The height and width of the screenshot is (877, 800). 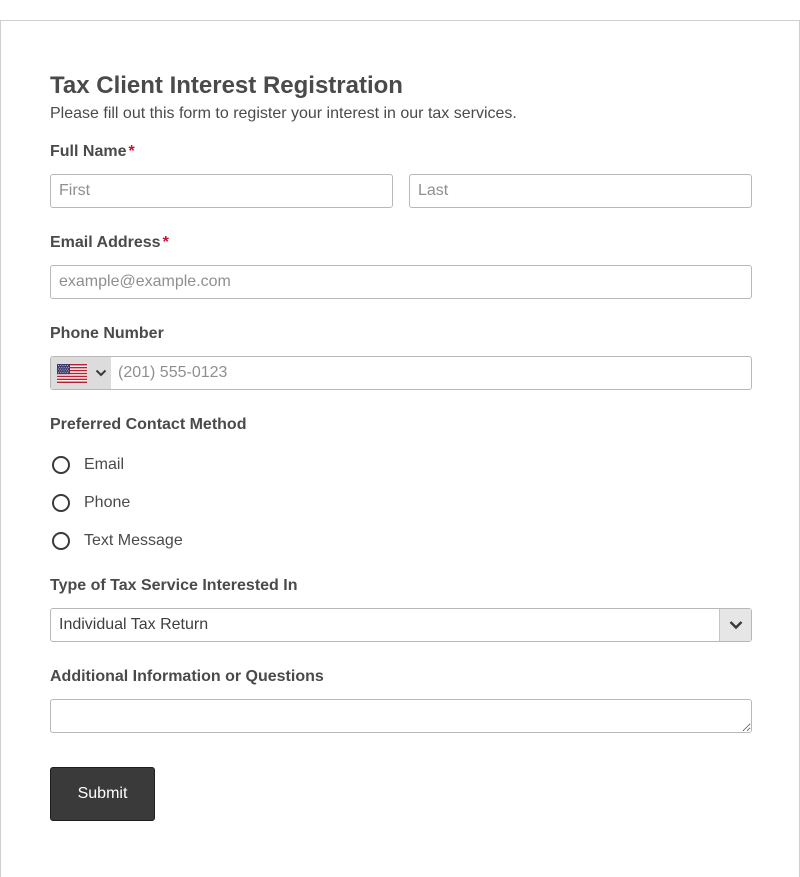 I want to click on email-label: Email Address *, so click(x=109, y=243).